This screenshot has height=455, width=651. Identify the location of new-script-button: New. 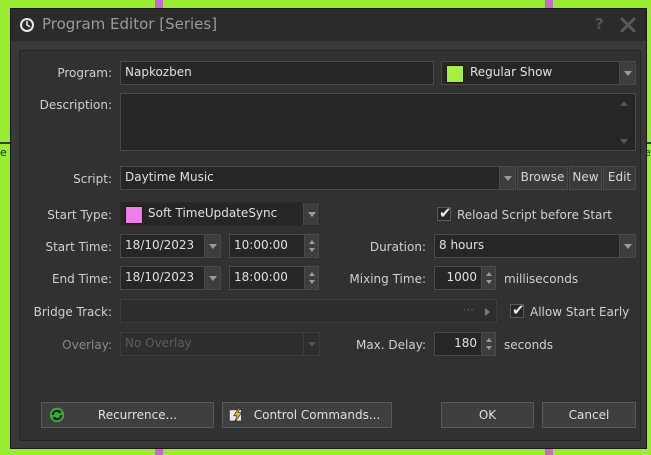
(585, 178).